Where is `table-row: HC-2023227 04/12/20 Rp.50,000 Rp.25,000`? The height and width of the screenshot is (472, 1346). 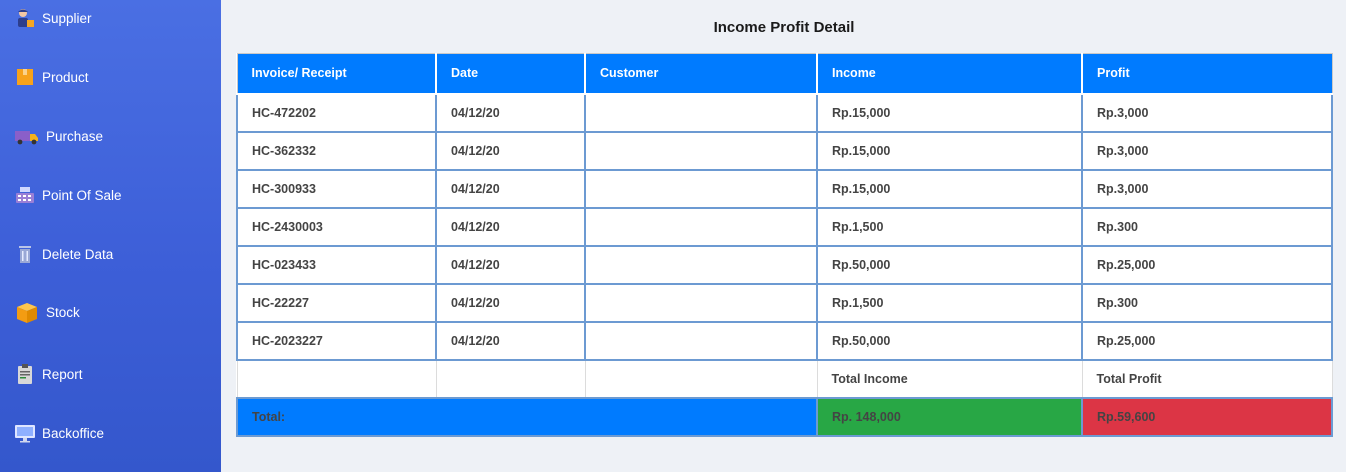
table-row: HC-2023227 04/12/20 Rp.50,000 Rp.25,000 is located at coordinates (784, 340).